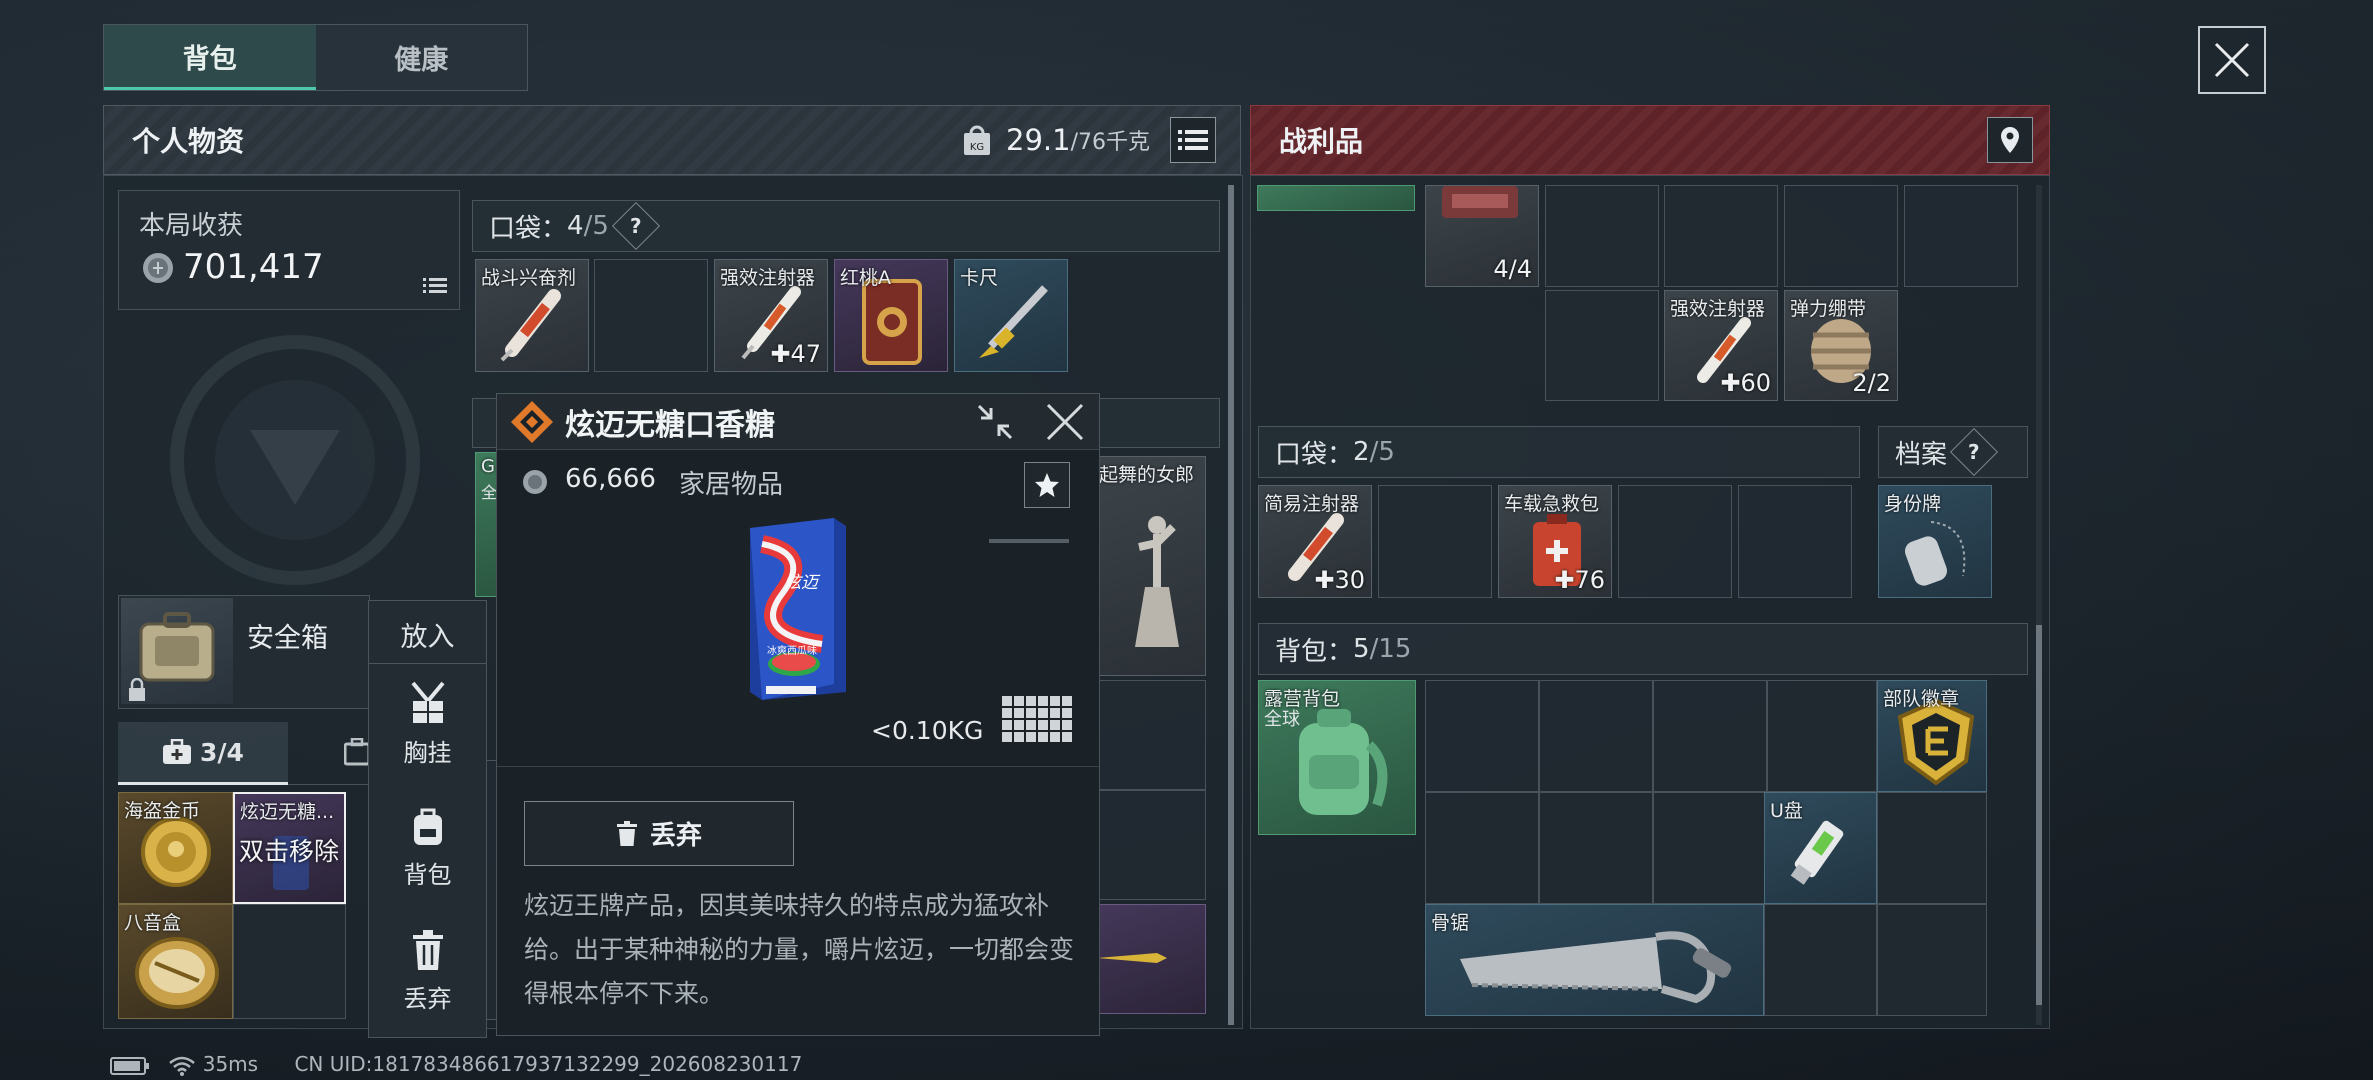 This screenshot has width=2373, height=1080. Describe the element at coordinates (532, 315) in the screenshot. I see `pocket-item-stimulant: 战斗兴奋剂` at that location.